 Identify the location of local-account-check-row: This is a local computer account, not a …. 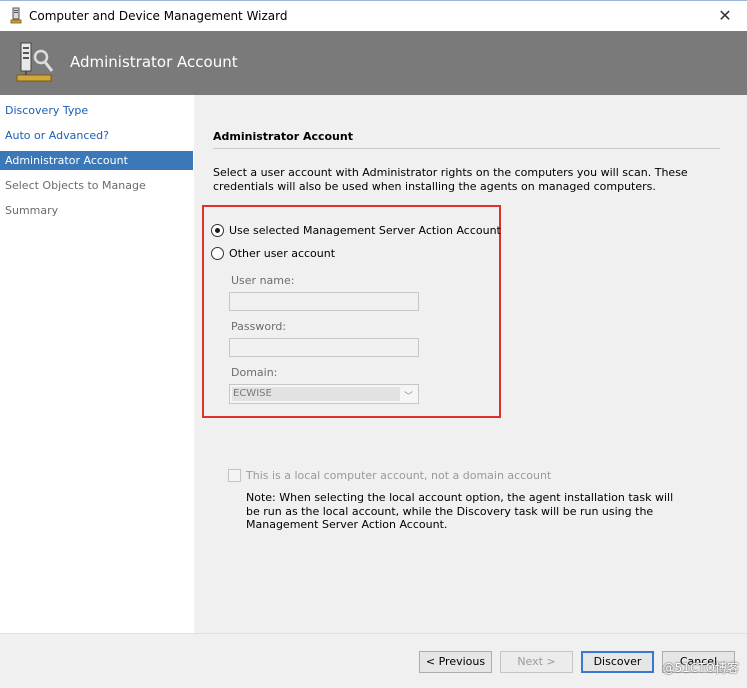
(389, 475).